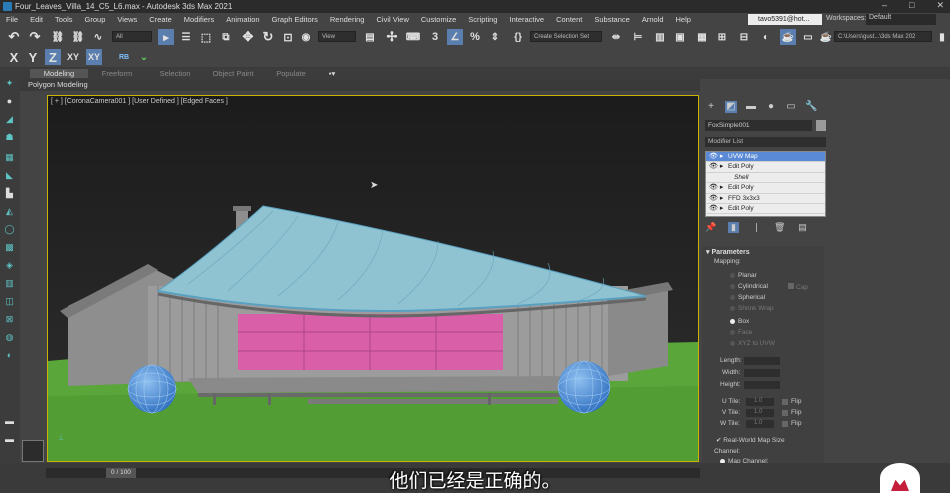  I want to click on render-setup-icon: ☕, so click(788, 37).